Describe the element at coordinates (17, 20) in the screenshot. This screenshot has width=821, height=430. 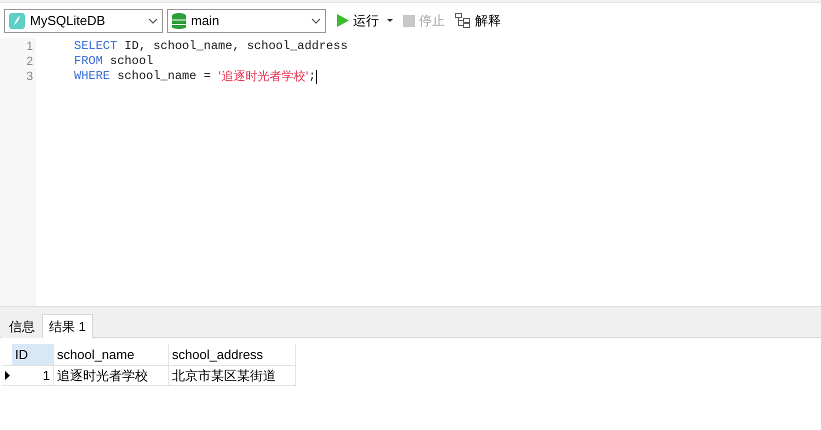
I see `feather-icon` at that location.